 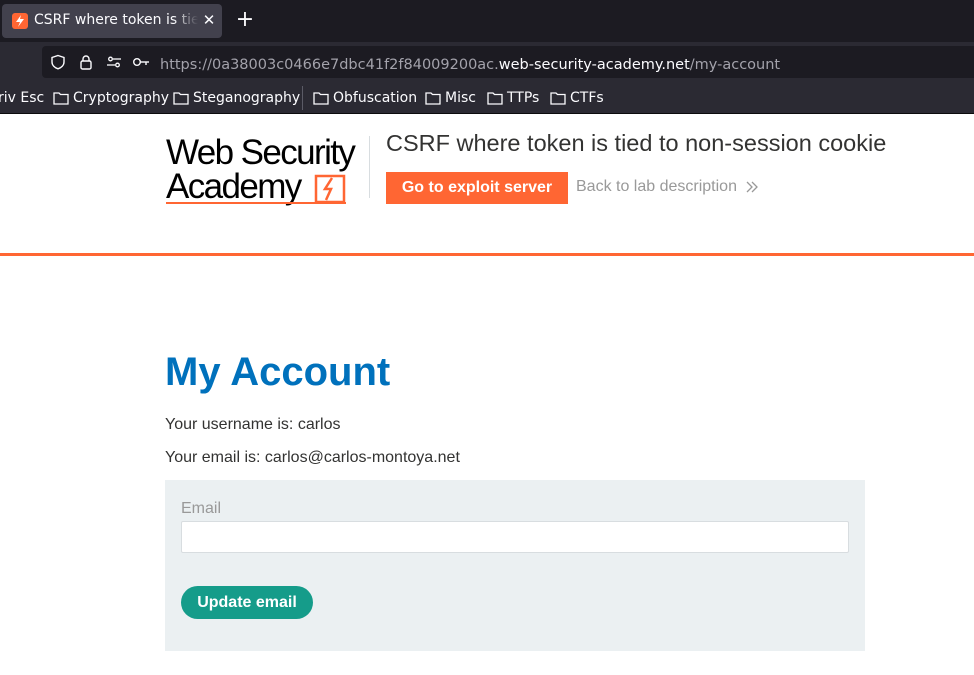 What do you see at coordinates (20, 21) in the screenshot?
I see `lightning-favicon-icon` at bounding box center [20, 21].